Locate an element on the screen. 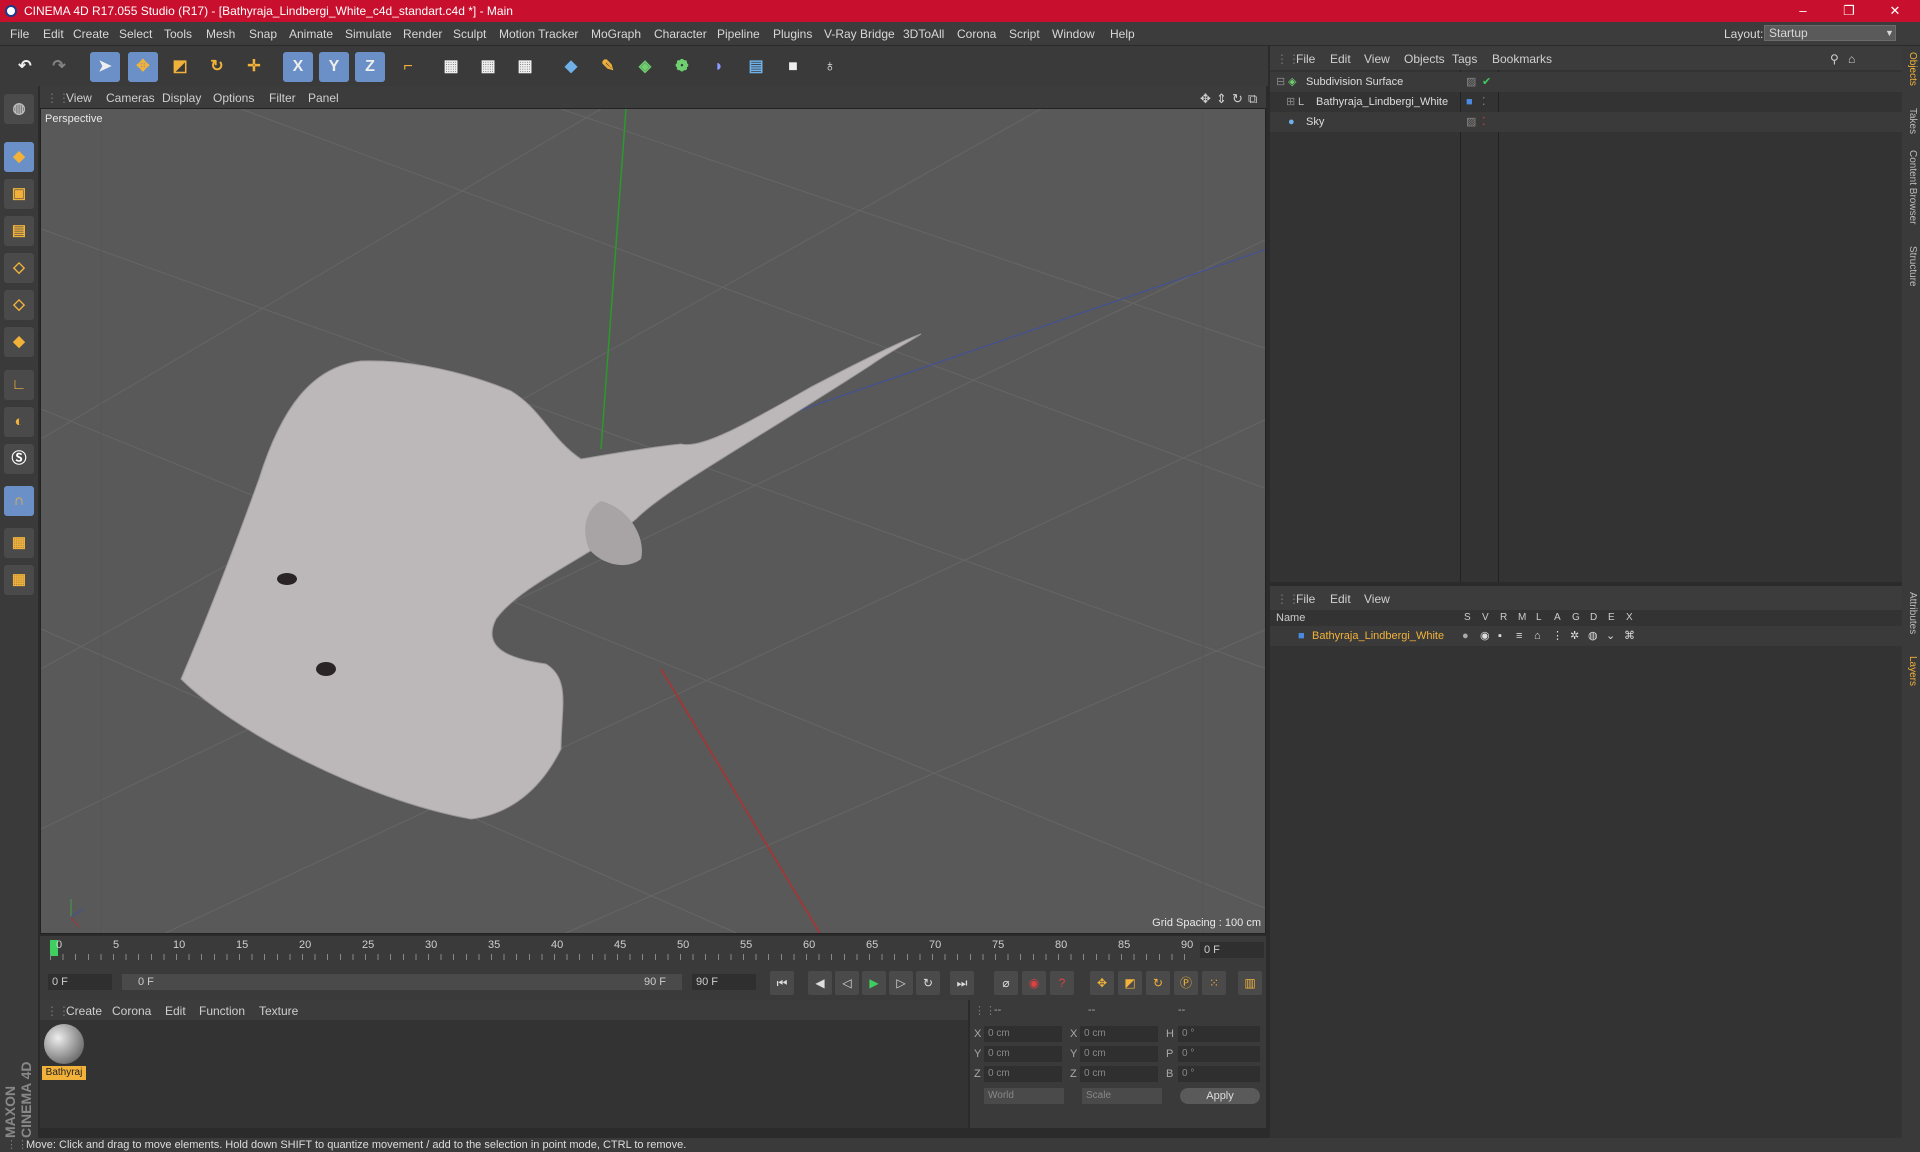 The image size is (1920, 1152). material-preview-sphere is located at coordinates (64, 1044).